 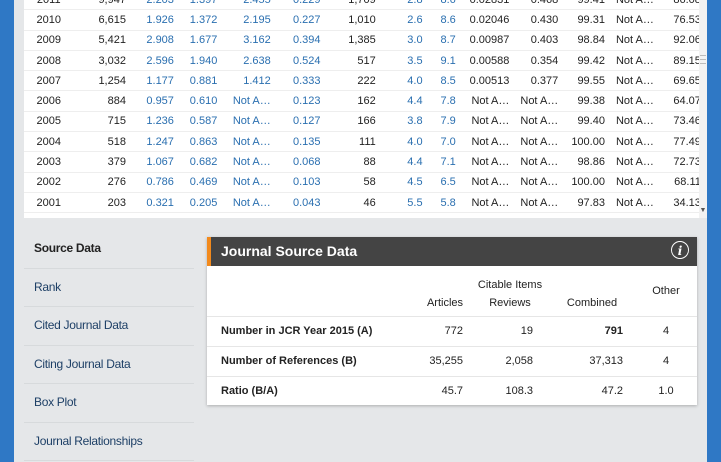 I want to click on table-cell: 1.236, so click(x=149, y=122).